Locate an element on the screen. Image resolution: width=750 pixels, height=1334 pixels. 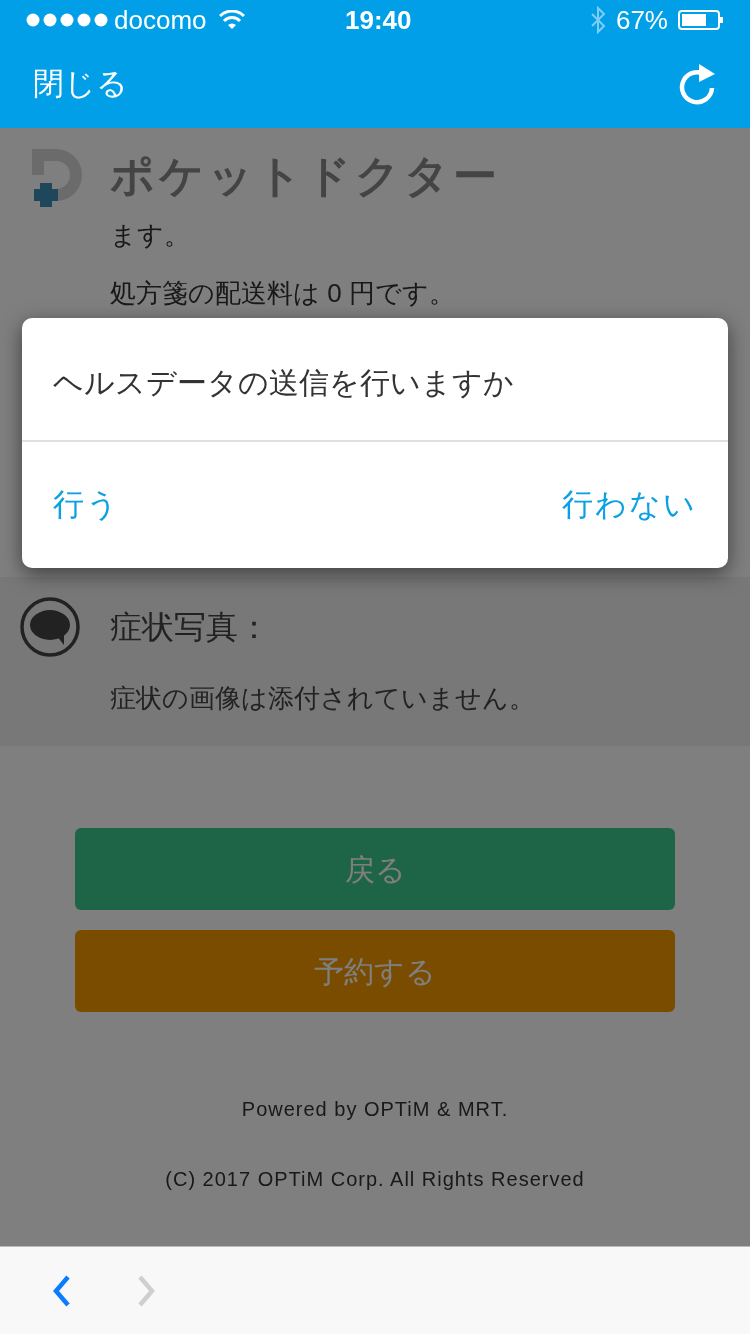
reserve-button: 予約する is located at coordinates (375, 971).